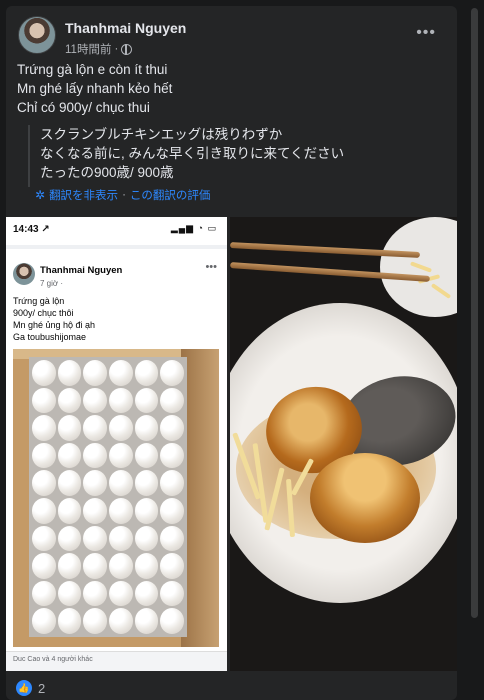 The width and height of the screenshot is (484, 700). I want to click on post-time: 11時間前, so click(88, 49).